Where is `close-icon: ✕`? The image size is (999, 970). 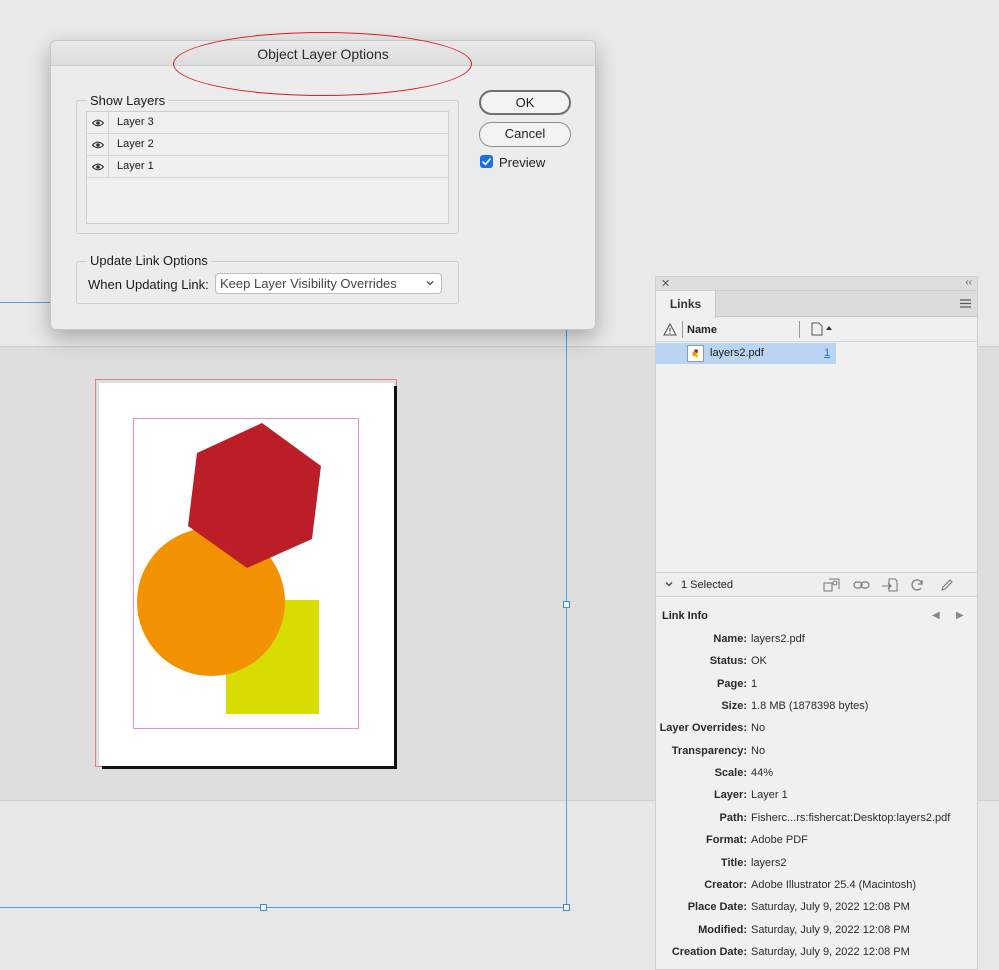
close-icon: ✕ is located at coordinates (665, 283).